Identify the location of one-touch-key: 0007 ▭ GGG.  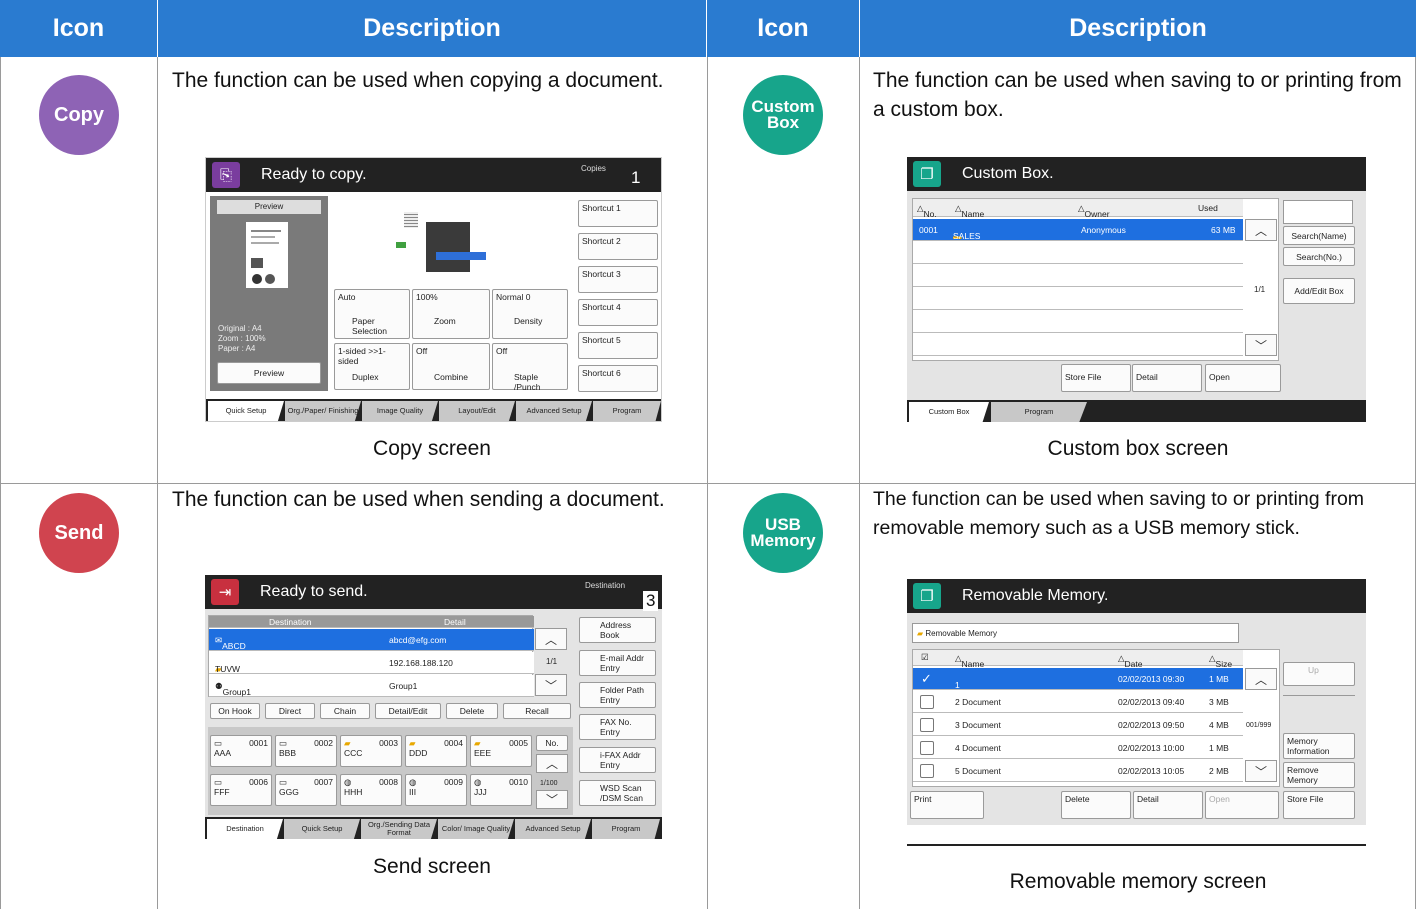
(306, 790).